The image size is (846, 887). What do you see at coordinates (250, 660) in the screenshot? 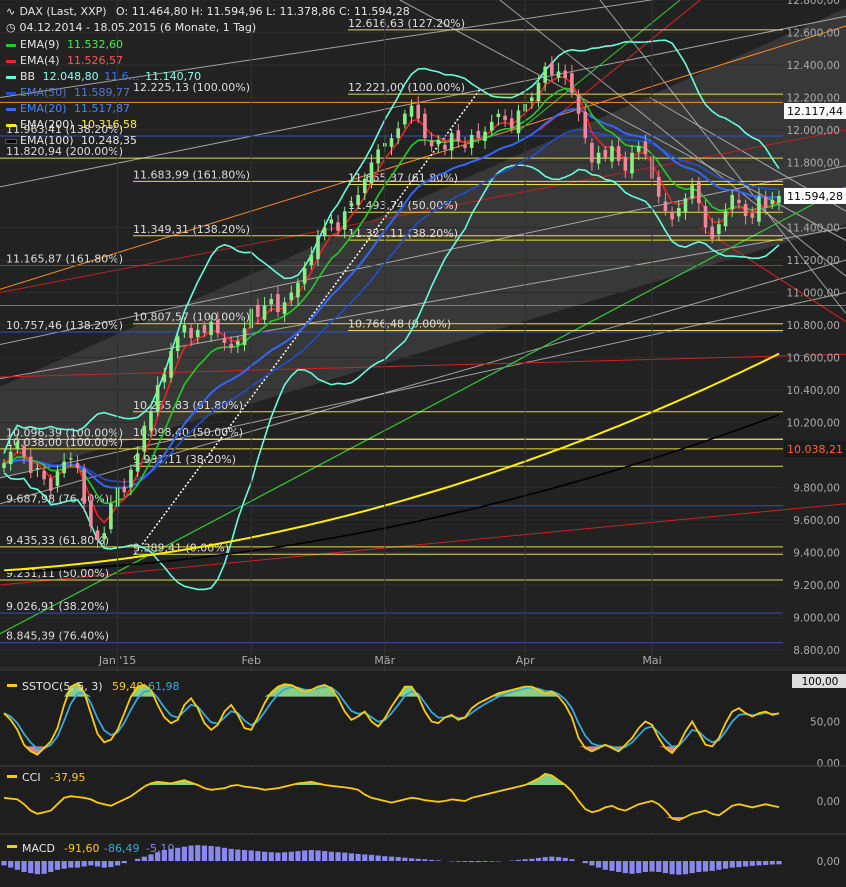
I see `time-label: Feb` at bounding box center [250, 660].